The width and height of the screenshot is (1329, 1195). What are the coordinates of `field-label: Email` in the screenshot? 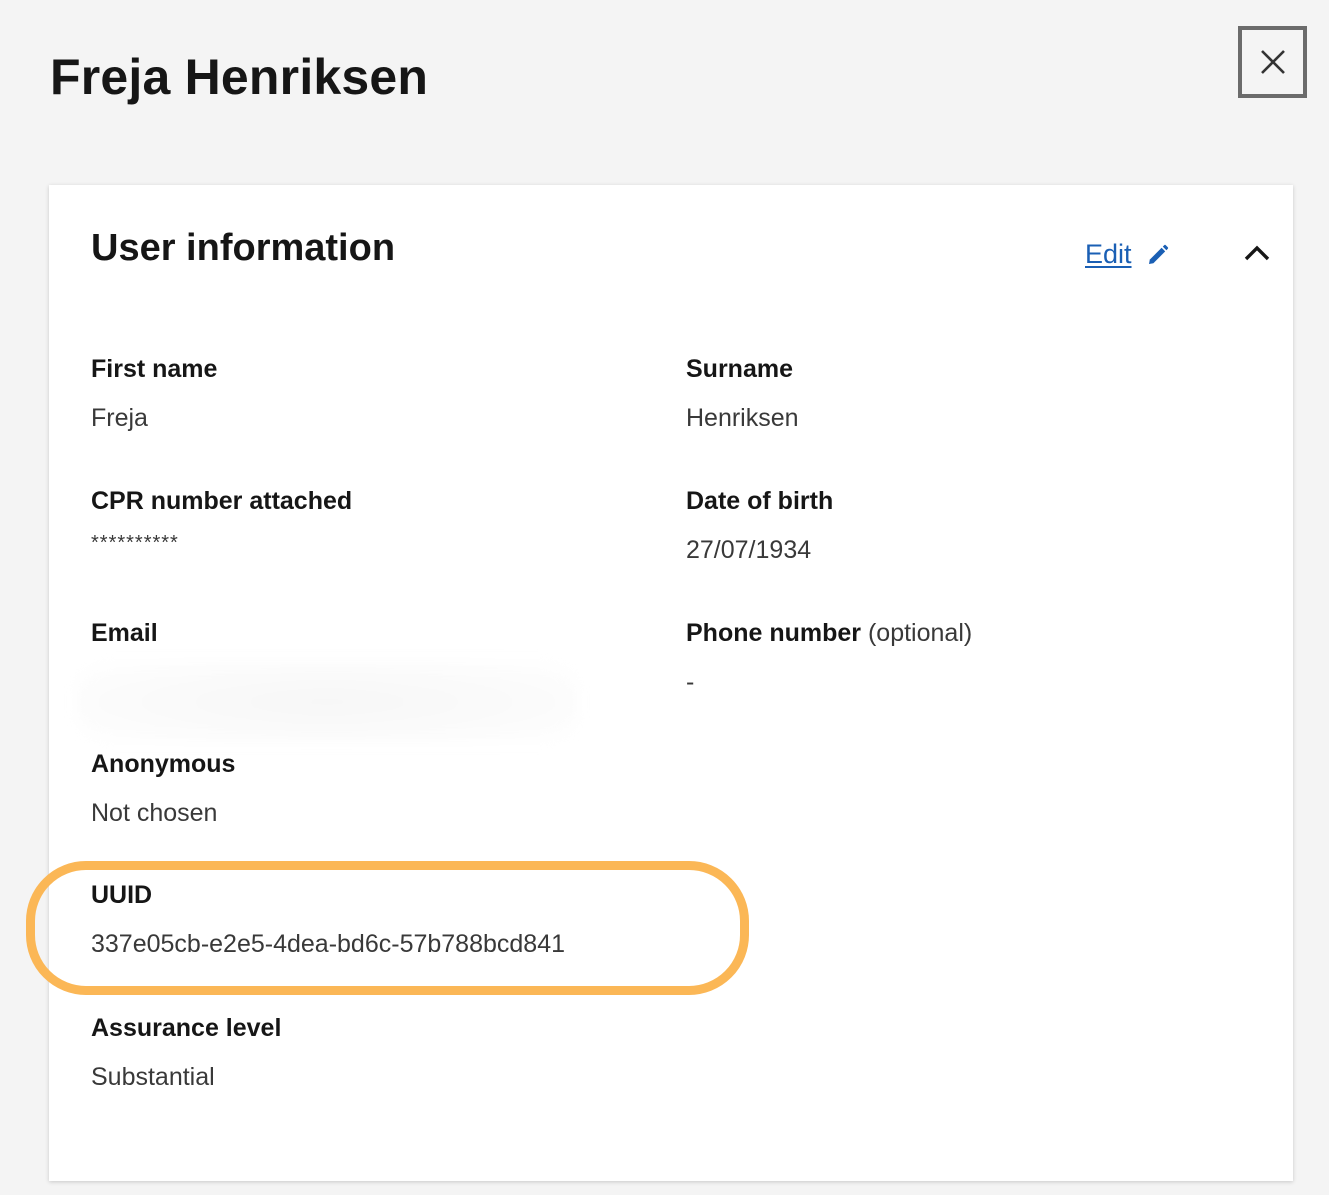 It's located at (124, 633).